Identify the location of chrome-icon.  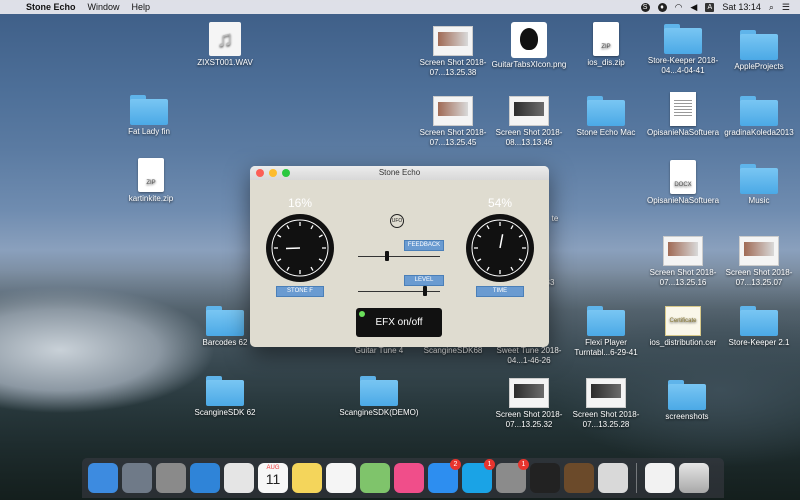
(239, 478).